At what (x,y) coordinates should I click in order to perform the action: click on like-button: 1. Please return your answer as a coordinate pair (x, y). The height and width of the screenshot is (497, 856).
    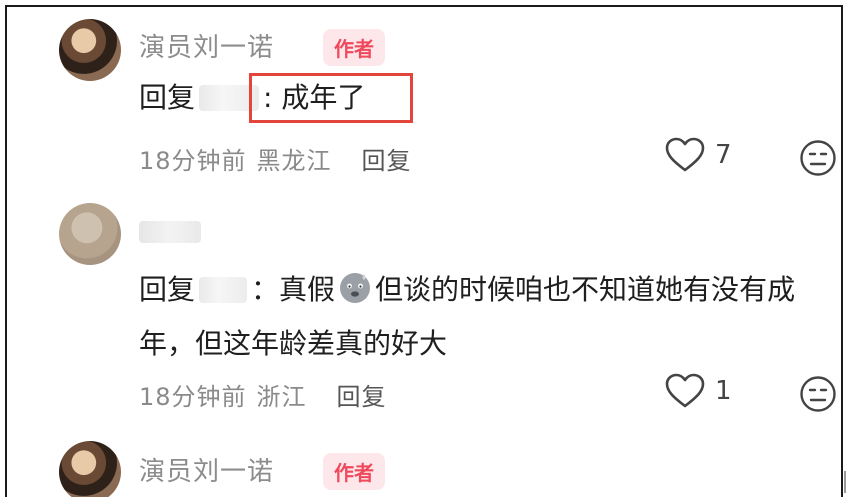
    Looking at the image, I should click on (698, 391).